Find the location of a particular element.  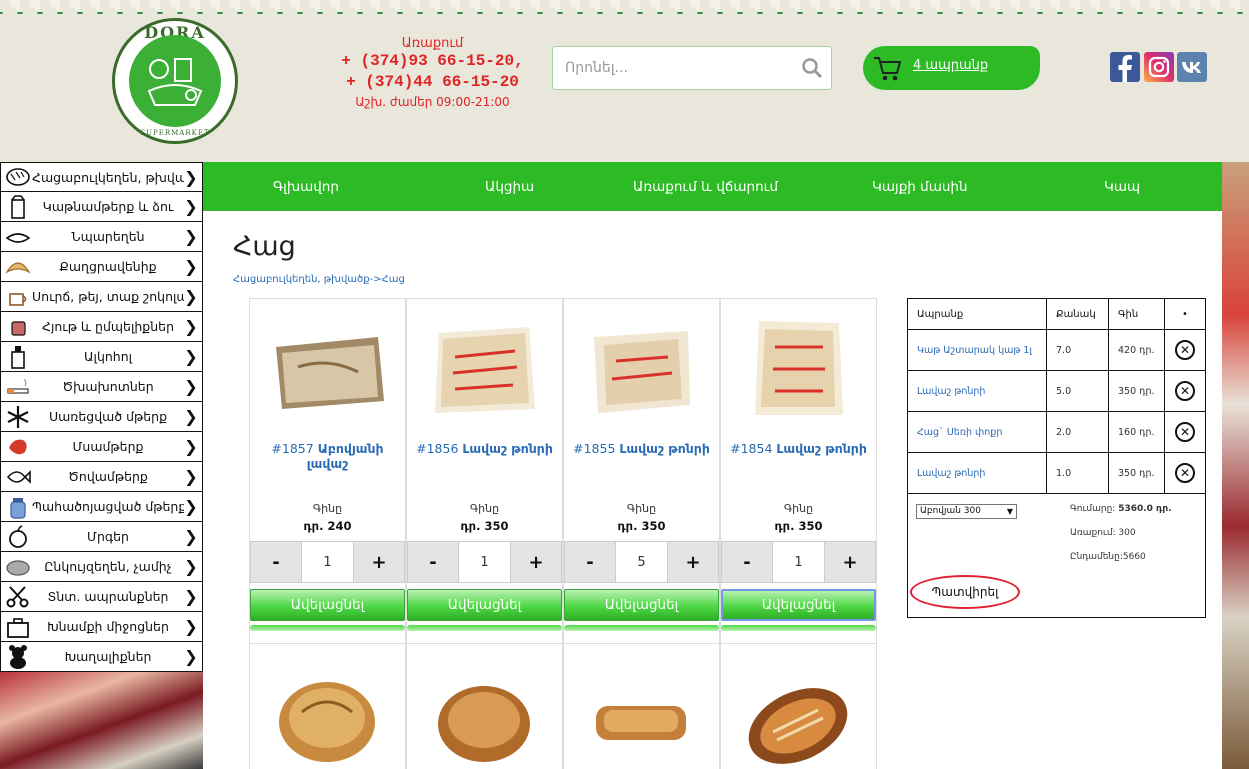

sidebar-category-item: Տնտ. ապրանքներ ❯ is located at coordinates (101, 597).